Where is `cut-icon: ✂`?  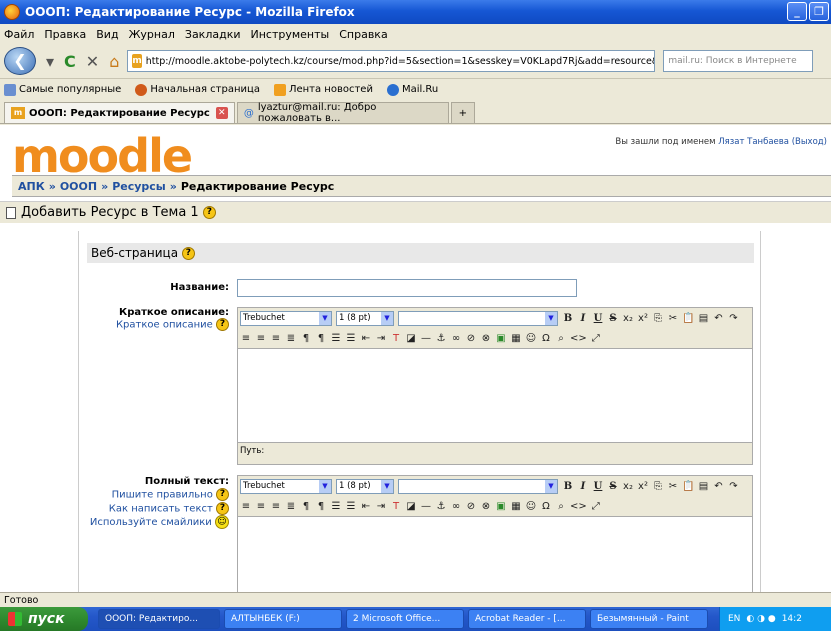
cut-icon: ✂ is located at coordinates (673, 318).